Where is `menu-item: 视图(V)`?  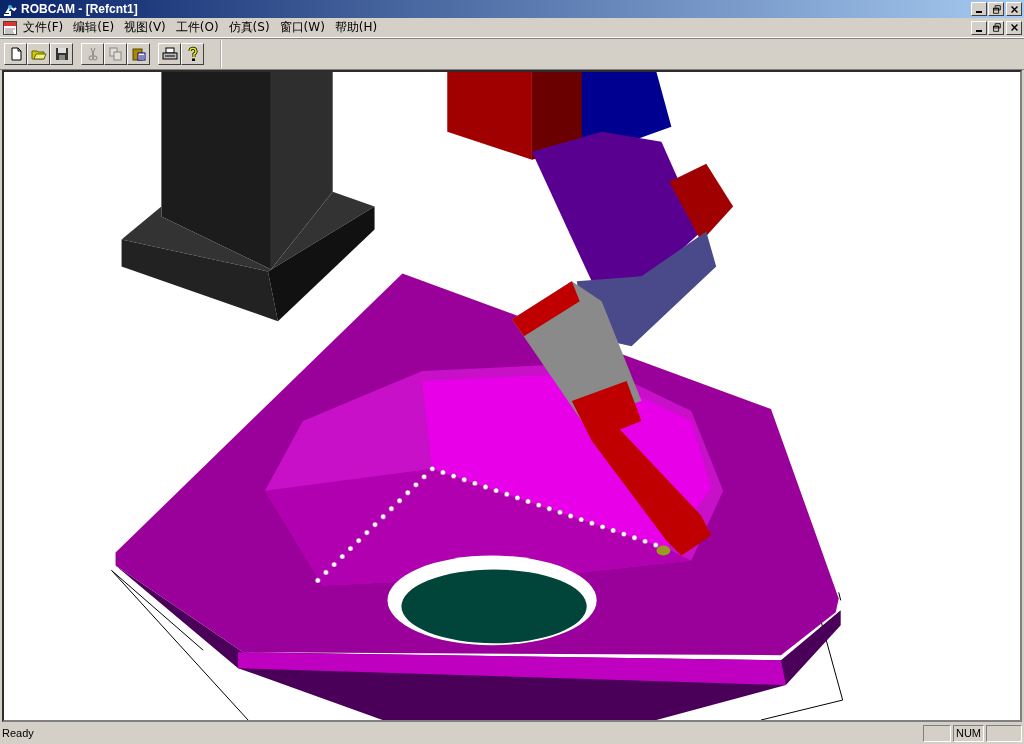 menu-item: 视图(V) is located at coordinates (145, 27).